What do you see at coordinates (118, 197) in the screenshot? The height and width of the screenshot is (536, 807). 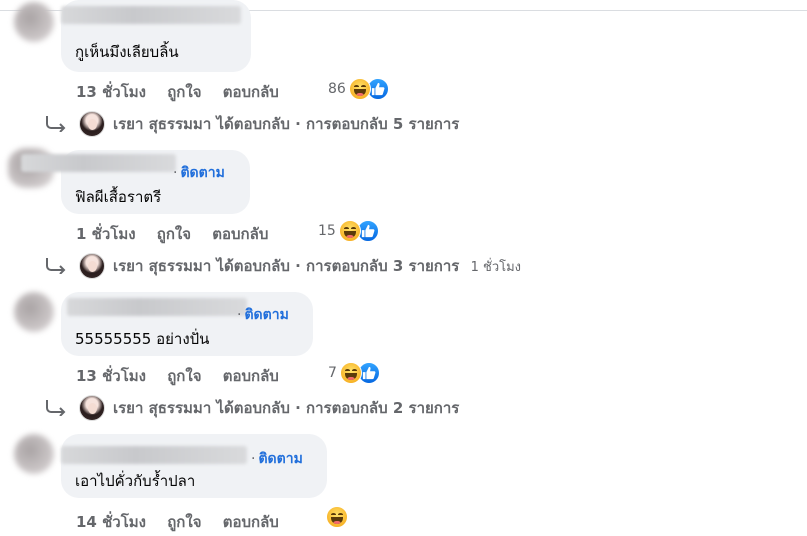 I see `comment-text: ฟิลผีเสื้อราตรี` at bounding box center [118, 197].